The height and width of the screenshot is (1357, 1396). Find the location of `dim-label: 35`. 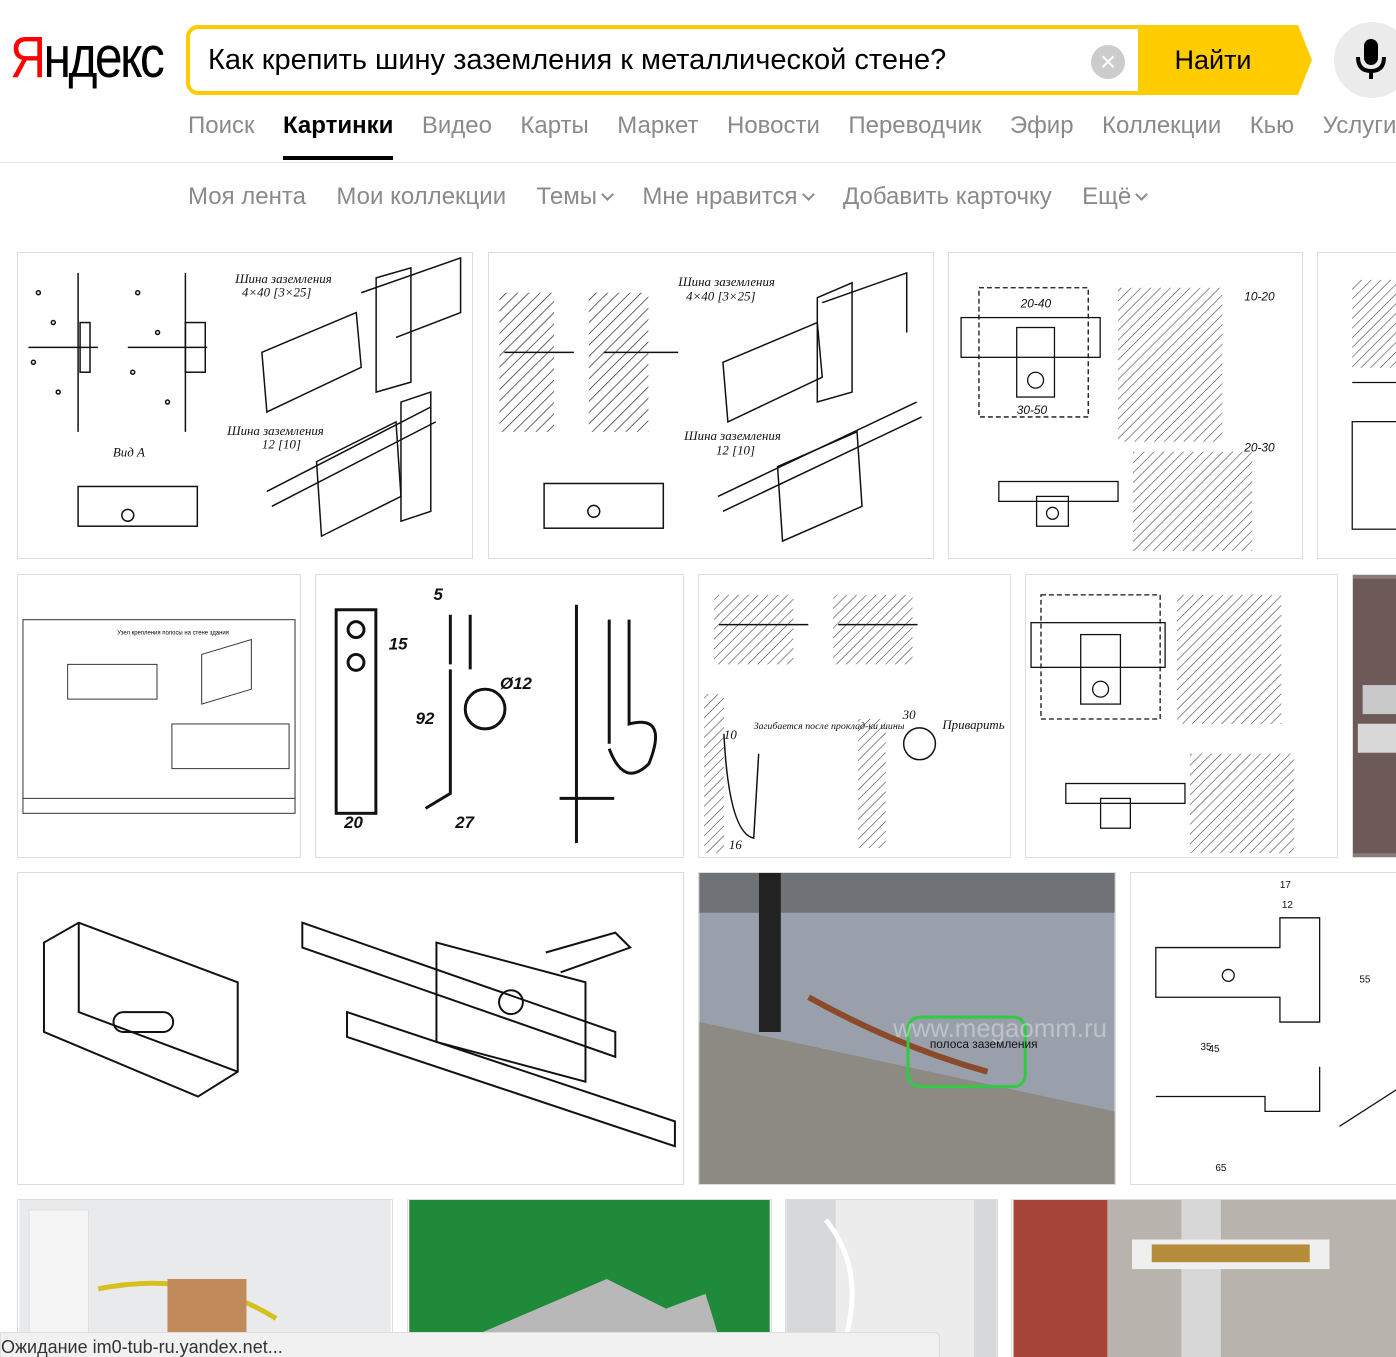

dim-label: 35 is located at coordinates (1207, 1047).